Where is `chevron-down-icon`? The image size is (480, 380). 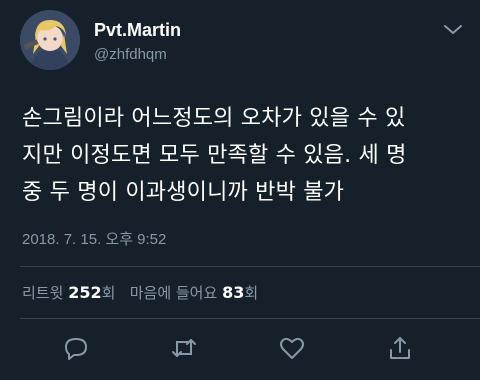
chevron-down-icon is located at coordinates (453, 30).